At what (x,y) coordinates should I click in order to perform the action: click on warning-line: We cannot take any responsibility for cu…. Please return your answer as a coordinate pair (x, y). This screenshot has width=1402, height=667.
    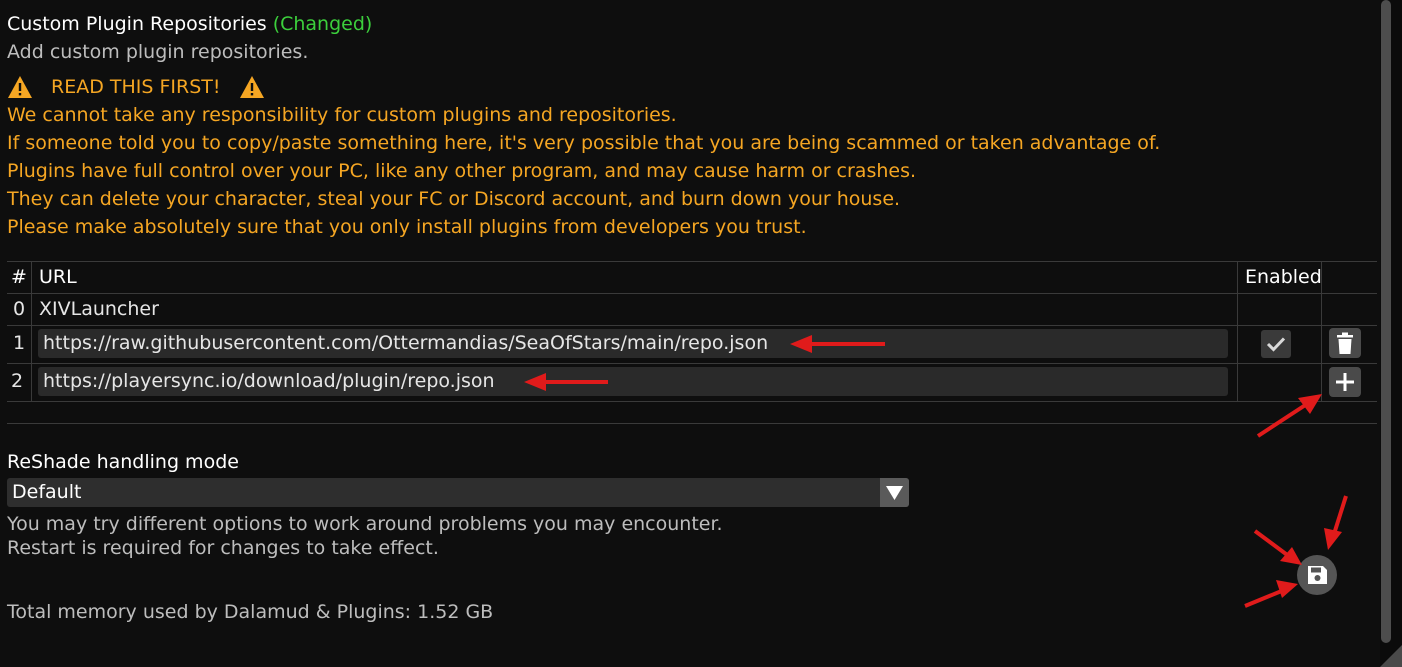
    Looking at the image, I should click on (342, 115).